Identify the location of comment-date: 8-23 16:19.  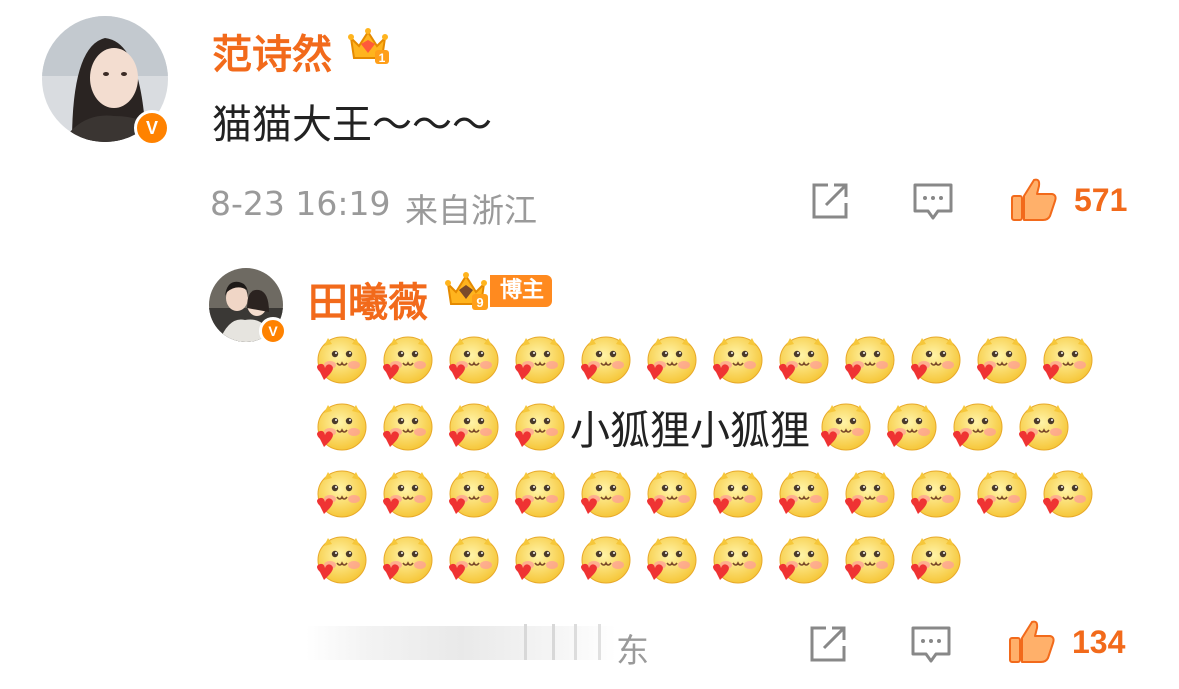
(300, 203).